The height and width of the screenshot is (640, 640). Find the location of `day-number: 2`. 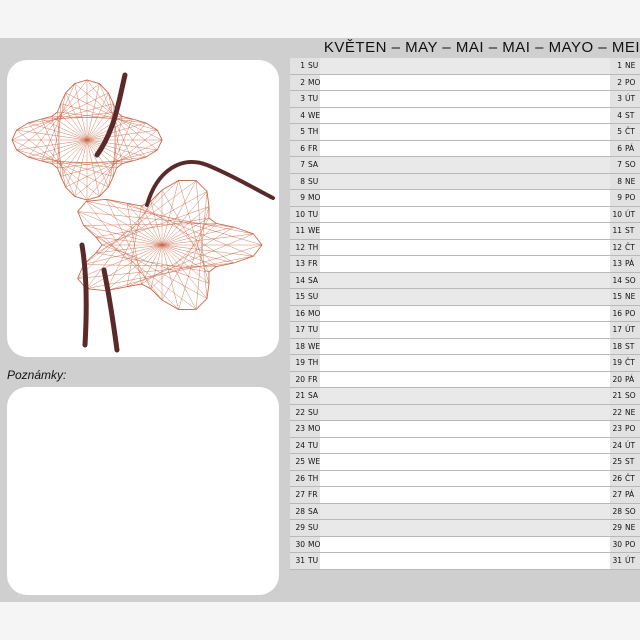

day-number: 2 is located at coordinates (302, 82).